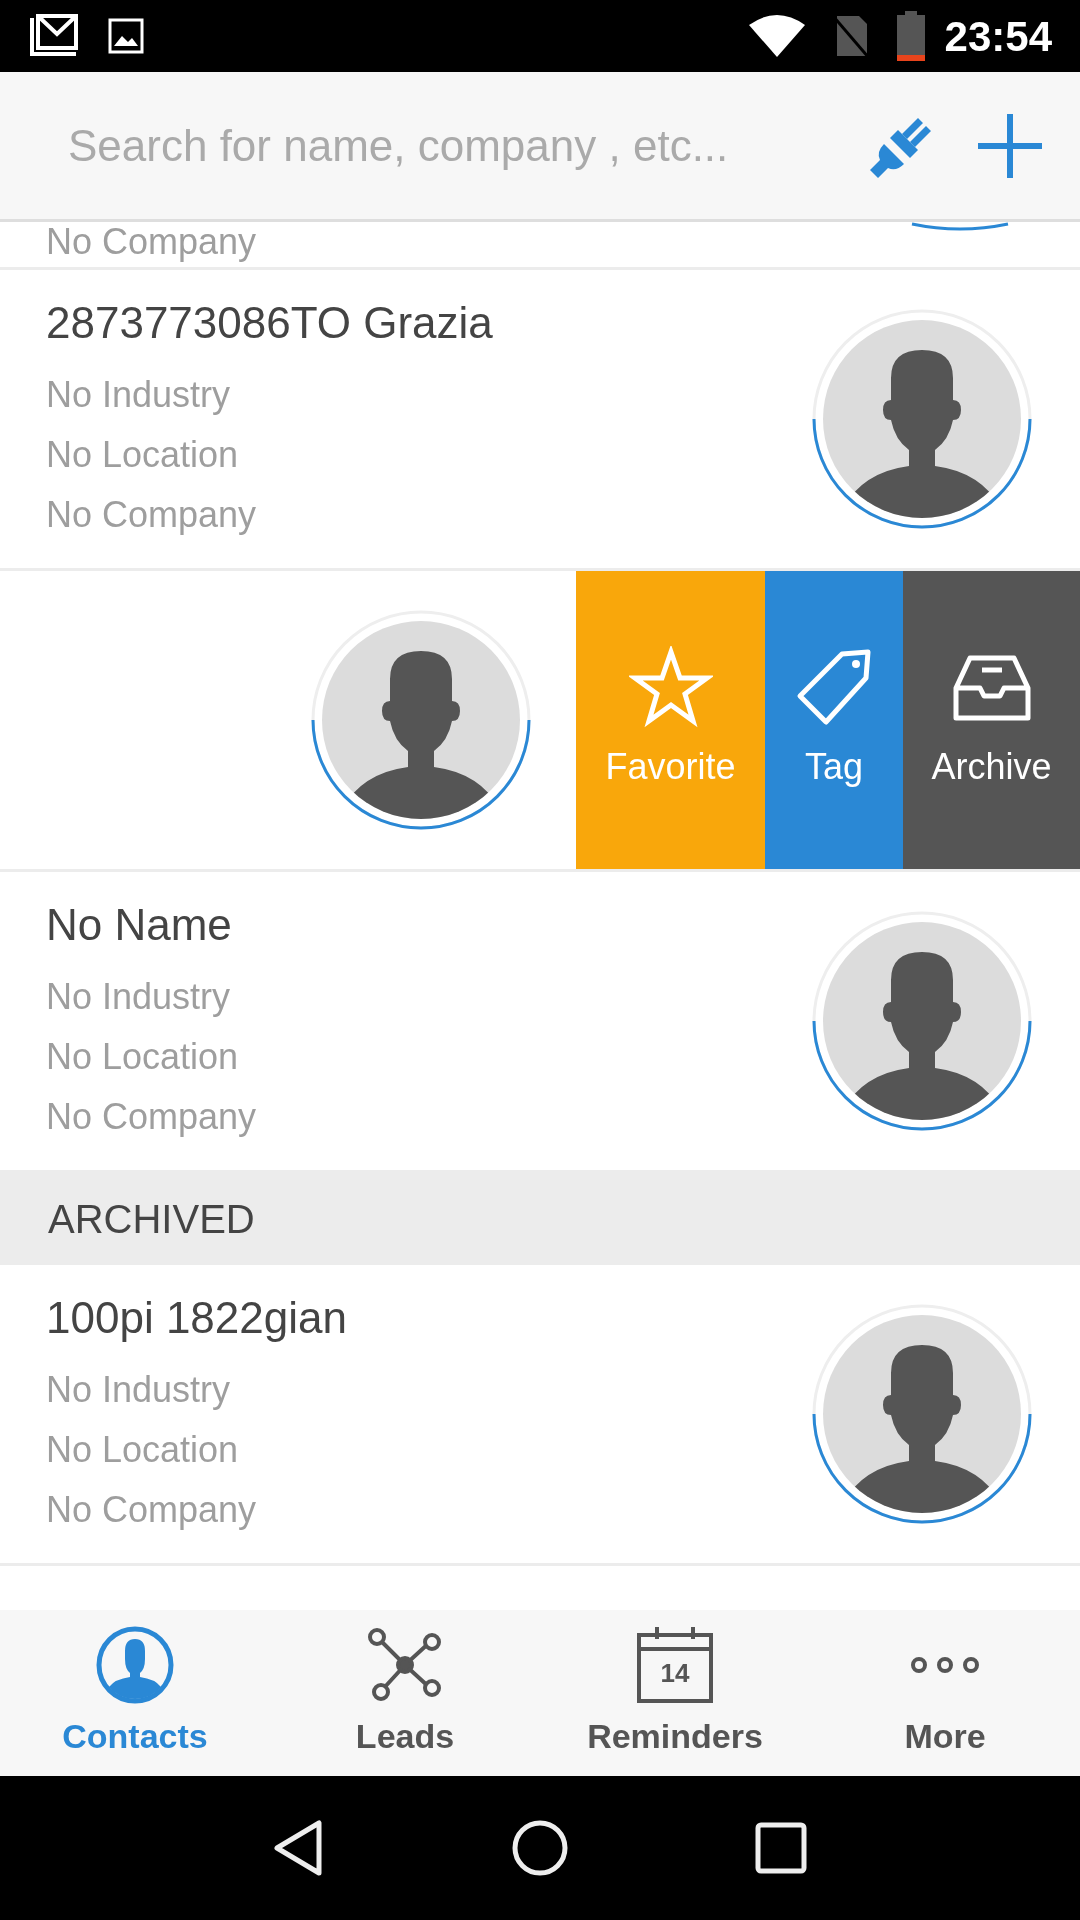 The width and height of the screenshot is (1080, 1920). What do you see at coordinates (139, 925) in the screenshot?
I see `contact-name: No Name` at bounding box center [139, 925].